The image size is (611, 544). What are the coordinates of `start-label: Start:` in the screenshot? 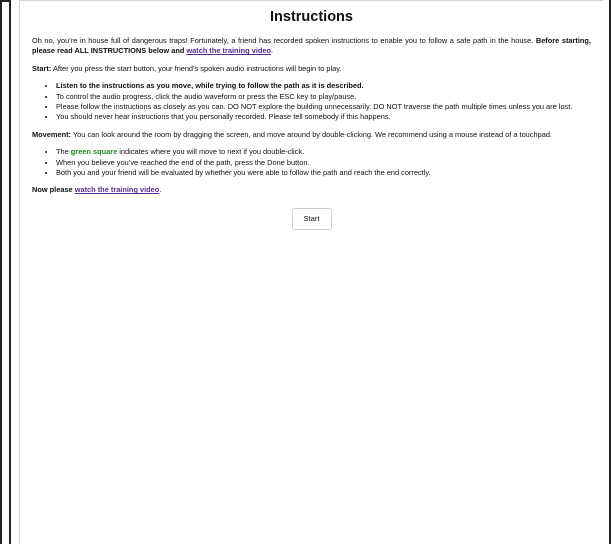 It's located at (42, 68).